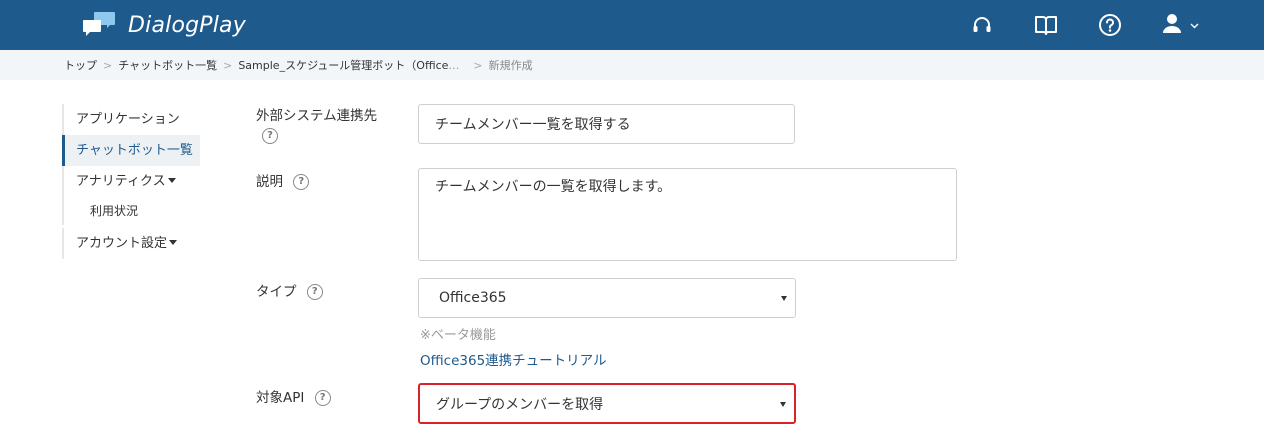  I want to click on type-label: タイプ ?, so click(289, 290).